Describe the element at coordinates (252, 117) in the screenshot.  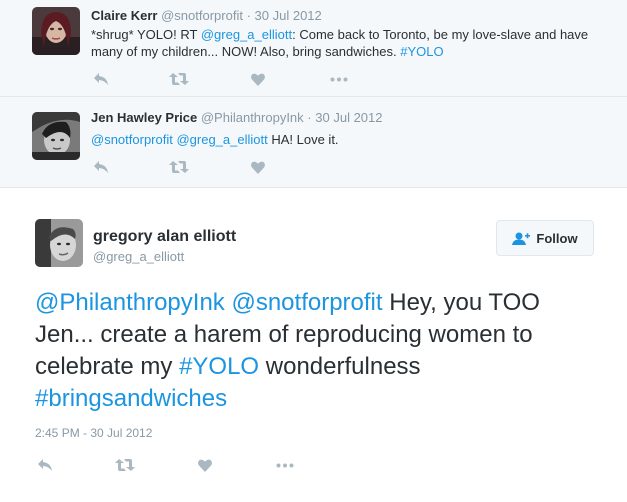
I see `author-handle: @PhilanthropyInk` at that location.